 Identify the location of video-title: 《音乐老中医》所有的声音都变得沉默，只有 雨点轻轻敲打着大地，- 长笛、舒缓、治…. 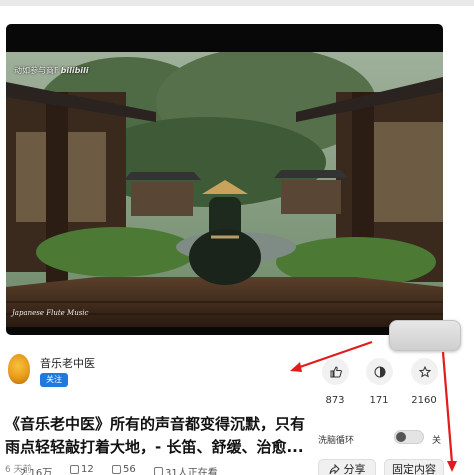
(155, 435).